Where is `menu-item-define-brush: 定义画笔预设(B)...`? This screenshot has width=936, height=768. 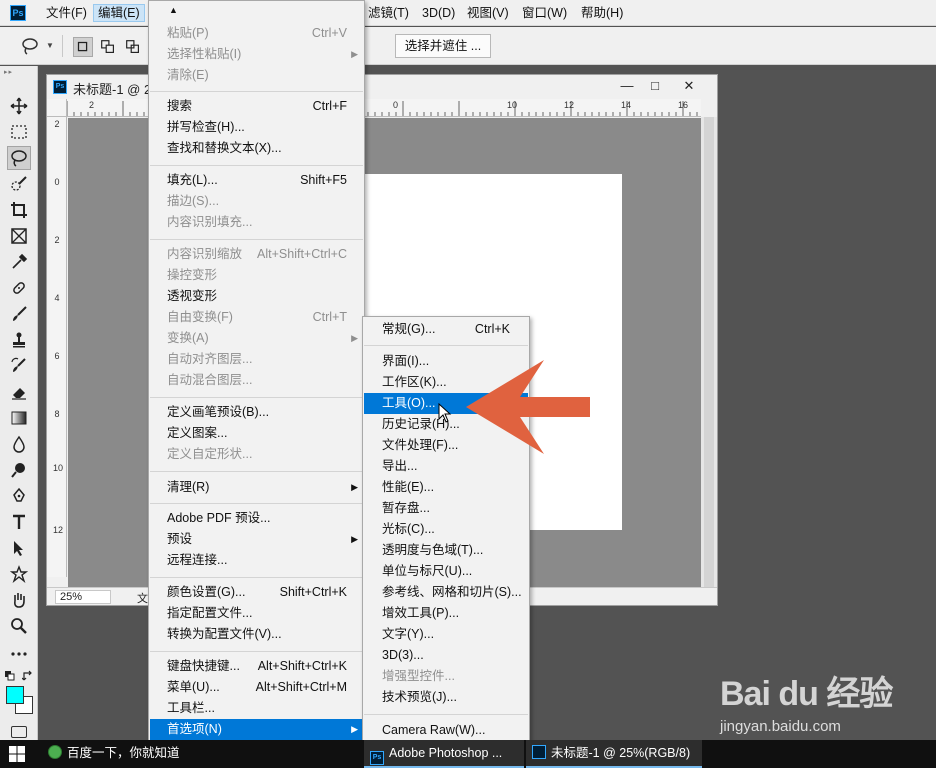 menu-item-define-brush: 定义画笔预设(B)... is located at coordinates (256, 412).